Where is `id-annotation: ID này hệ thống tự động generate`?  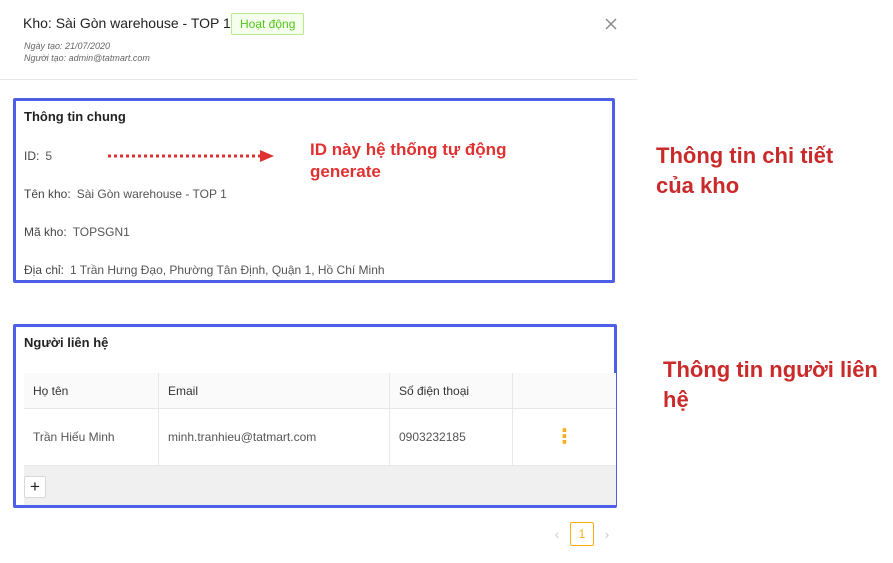
id-annotation: ID này hệ thống tự động generate is located at coordinates (408, 160).